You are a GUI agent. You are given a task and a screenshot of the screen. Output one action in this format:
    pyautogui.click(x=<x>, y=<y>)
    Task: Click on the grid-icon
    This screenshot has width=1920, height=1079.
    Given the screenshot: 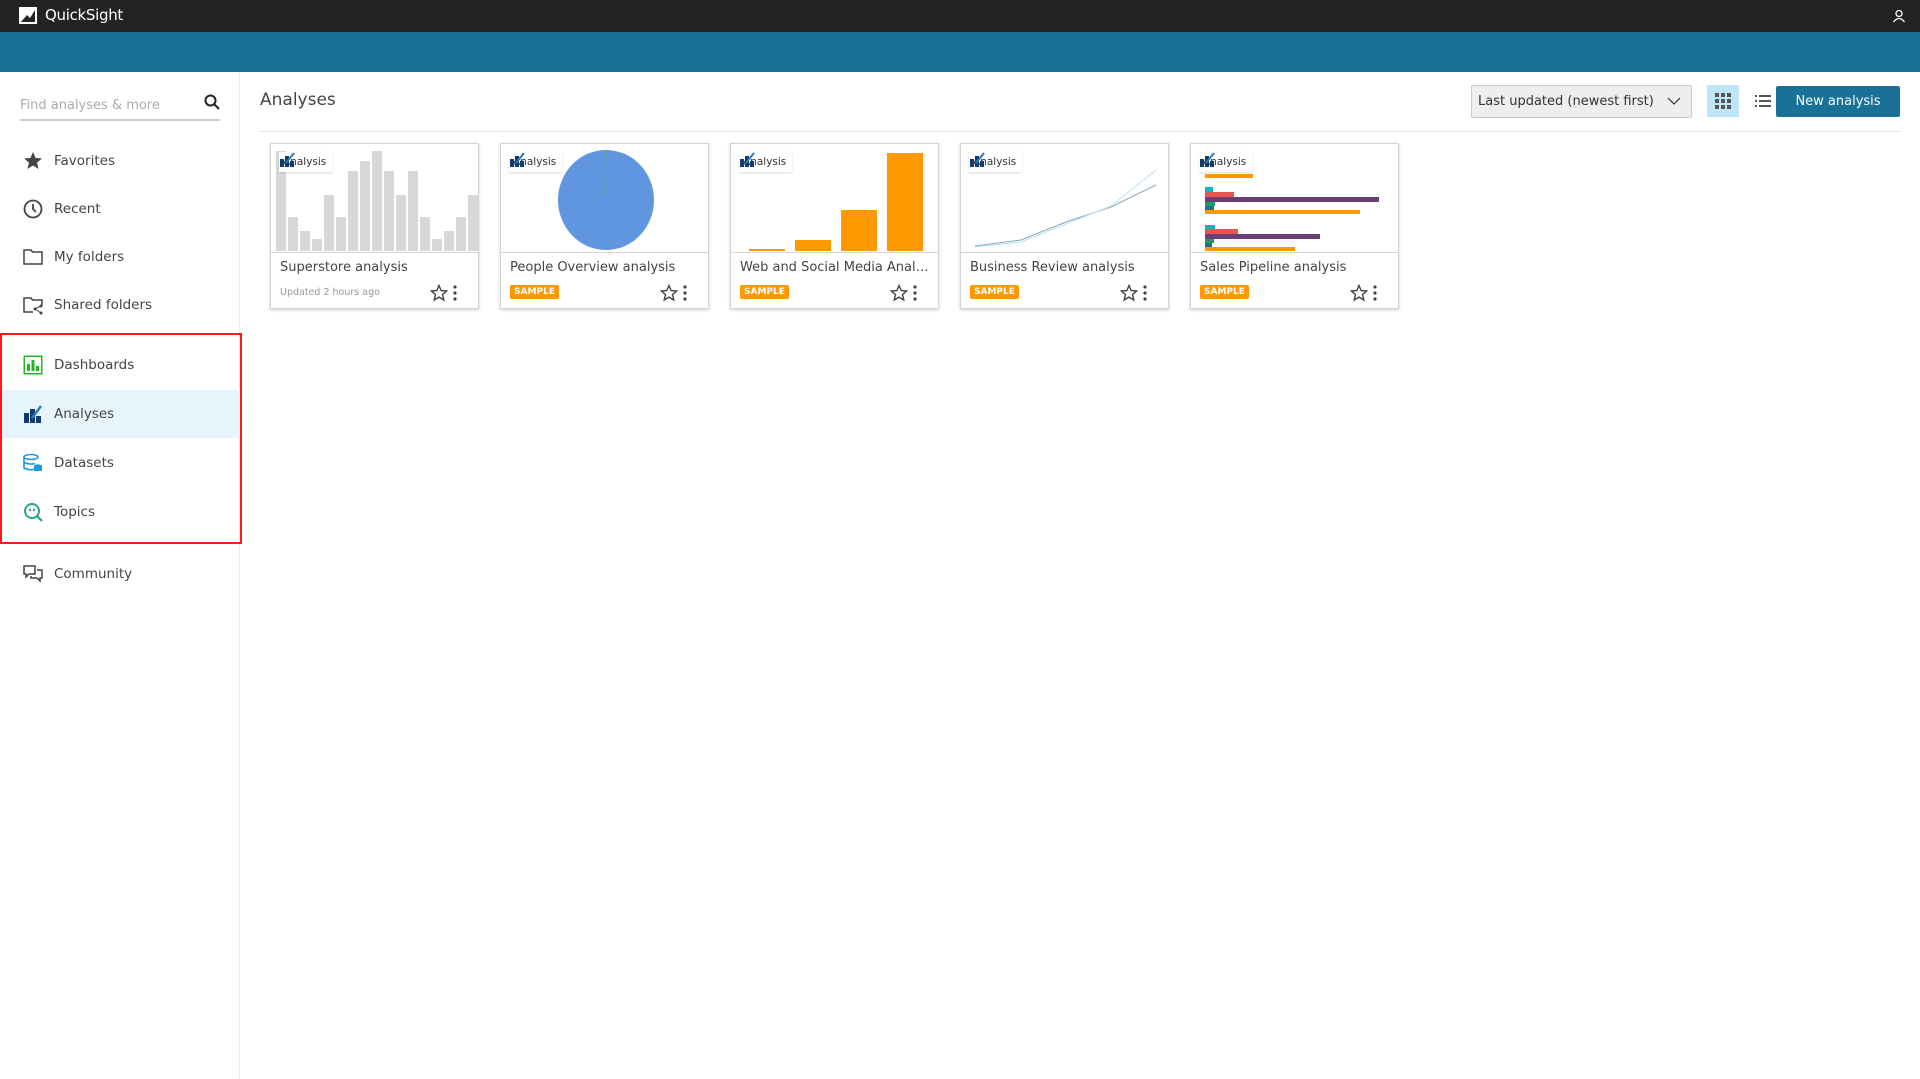 What is the action you would take?
    pyautogui.click(x=1723, y=101)
    